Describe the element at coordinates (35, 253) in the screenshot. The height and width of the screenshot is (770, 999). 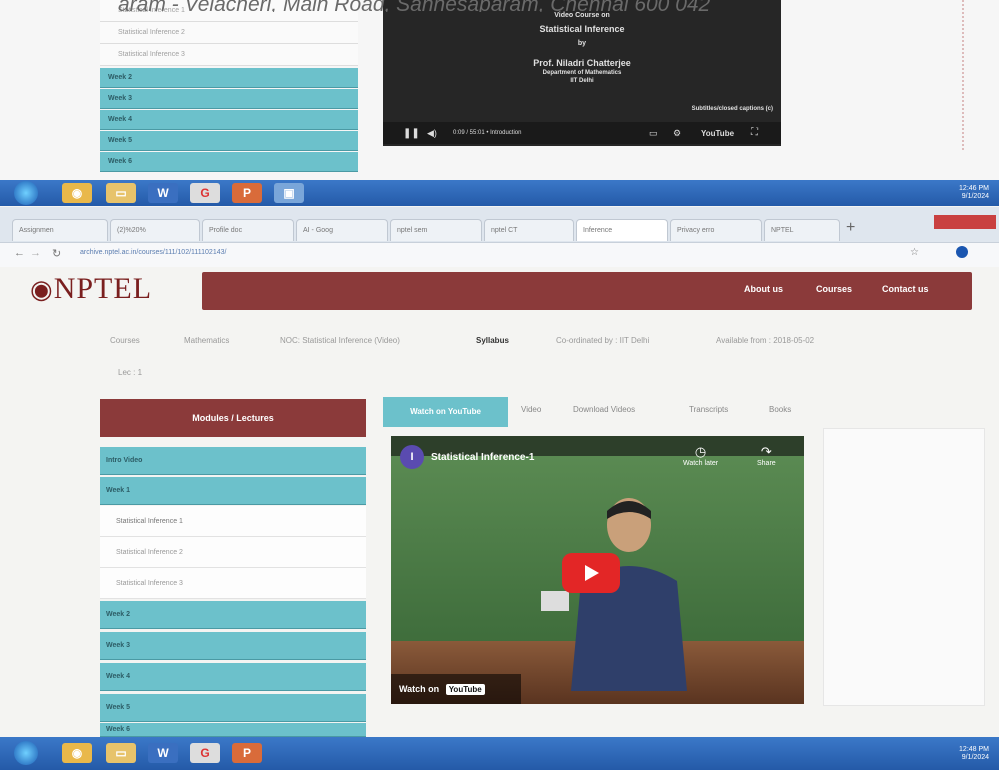
I see `forward-icon: →` at that location.